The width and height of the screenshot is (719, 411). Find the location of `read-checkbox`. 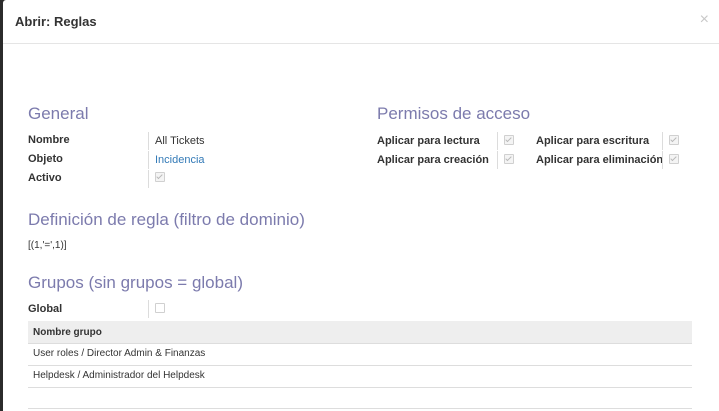

read-checkbox is located at coordinates (509, 140).